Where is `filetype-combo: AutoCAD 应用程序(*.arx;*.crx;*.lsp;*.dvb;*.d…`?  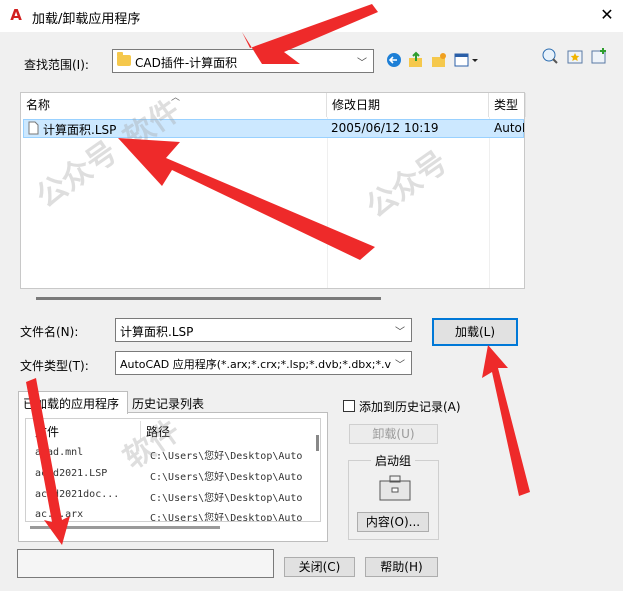
filetype-combo: AutoCAD 应用程序(*.arx;*.crx;*.lsp;*.dvb;*.d… is located at coordinates (263, 363).